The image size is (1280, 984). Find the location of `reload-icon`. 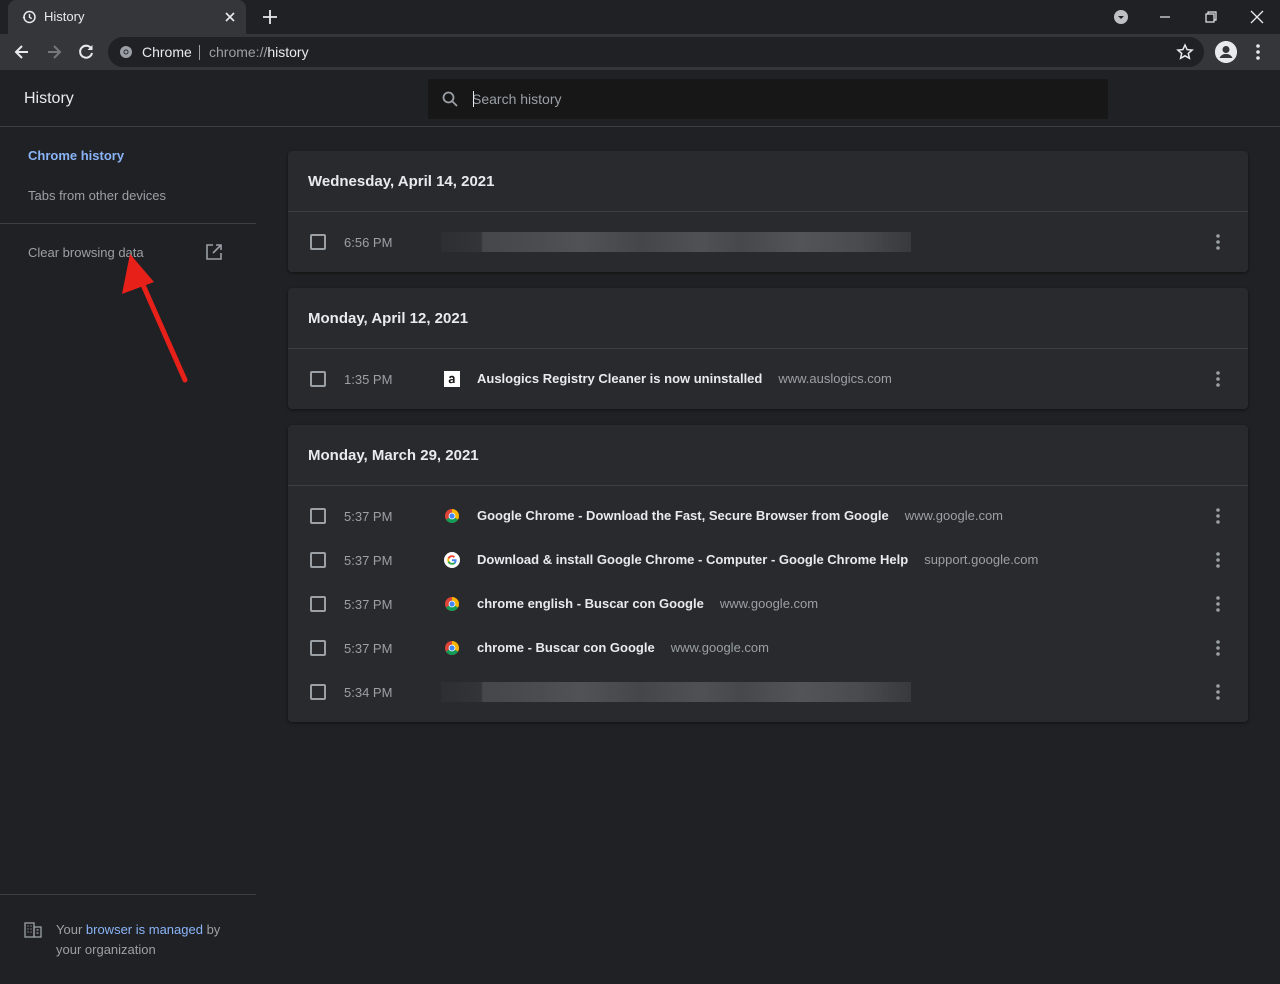

reload-icon is located at coordinates (86, 52).